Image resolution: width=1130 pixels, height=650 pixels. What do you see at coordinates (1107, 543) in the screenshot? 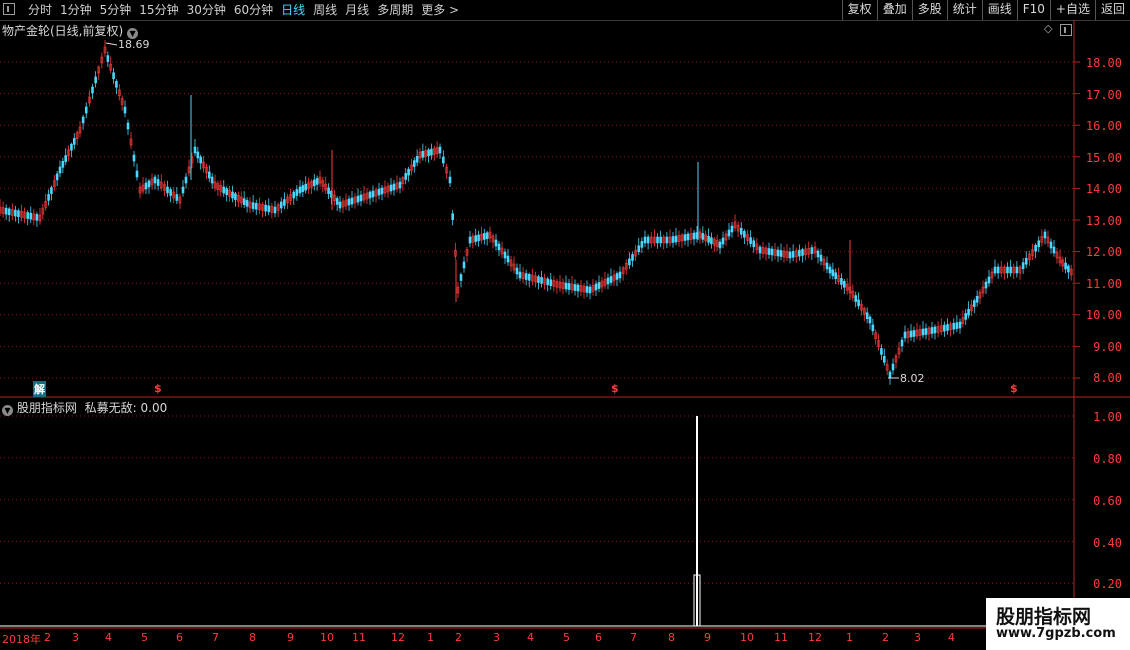
I see `indicator-tick: 0.40` at bounding box center [1107, 543].